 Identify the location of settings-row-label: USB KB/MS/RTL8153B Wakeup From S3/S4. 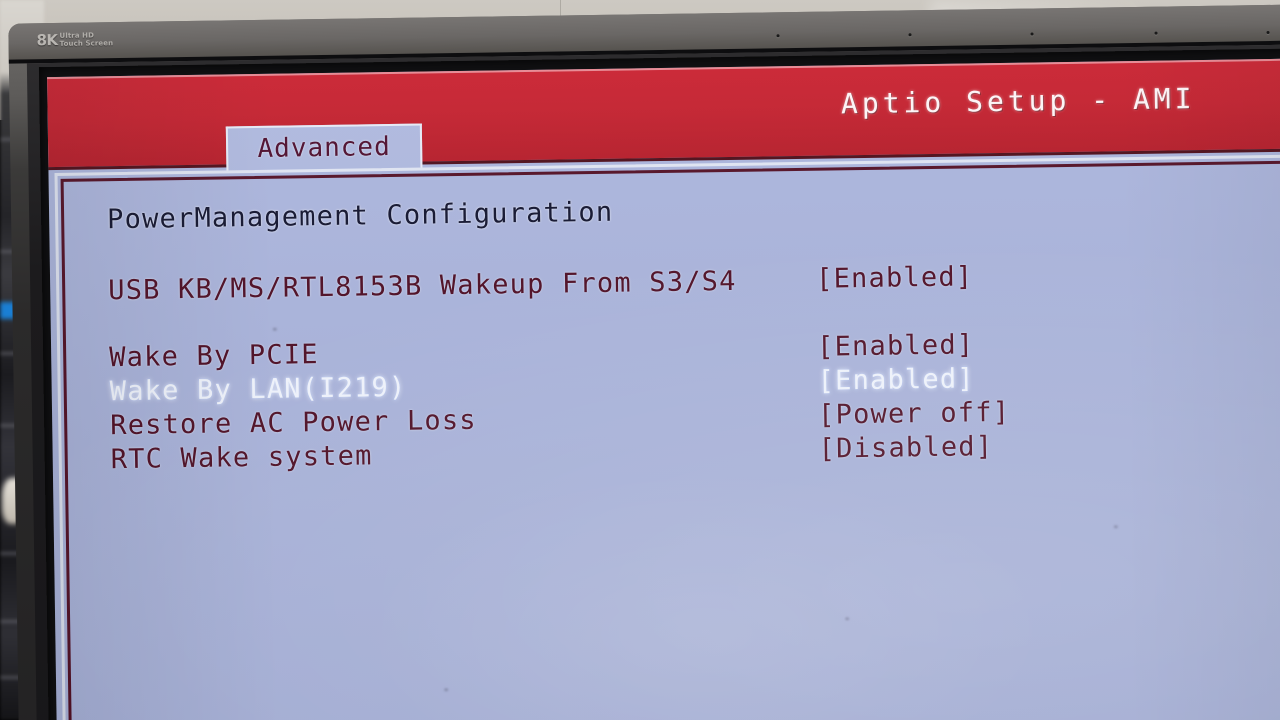
(422, 286).